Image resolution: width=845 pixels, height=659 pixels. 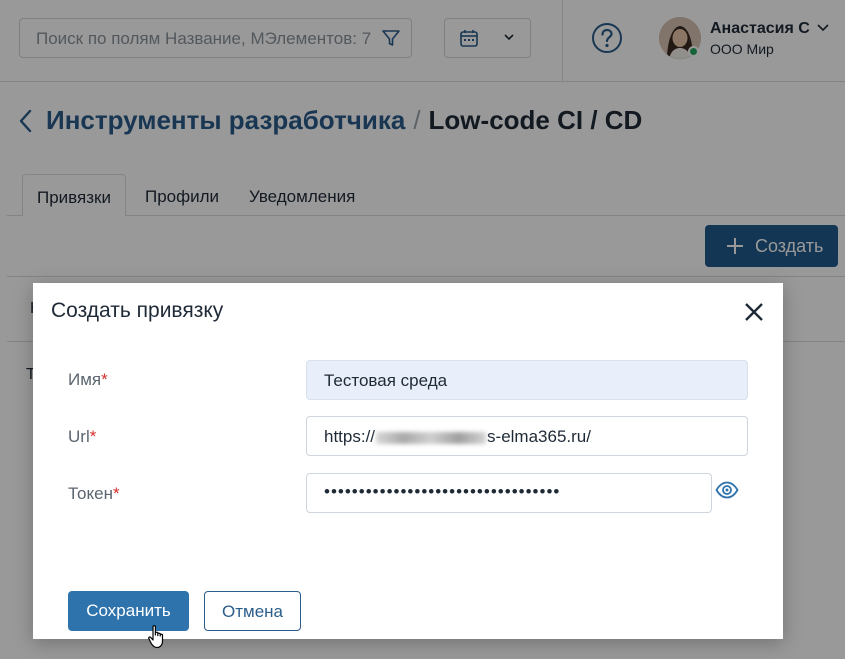 I want to click on url-value-suffix: s-elma365.ru/, so click(x=539, y=436).